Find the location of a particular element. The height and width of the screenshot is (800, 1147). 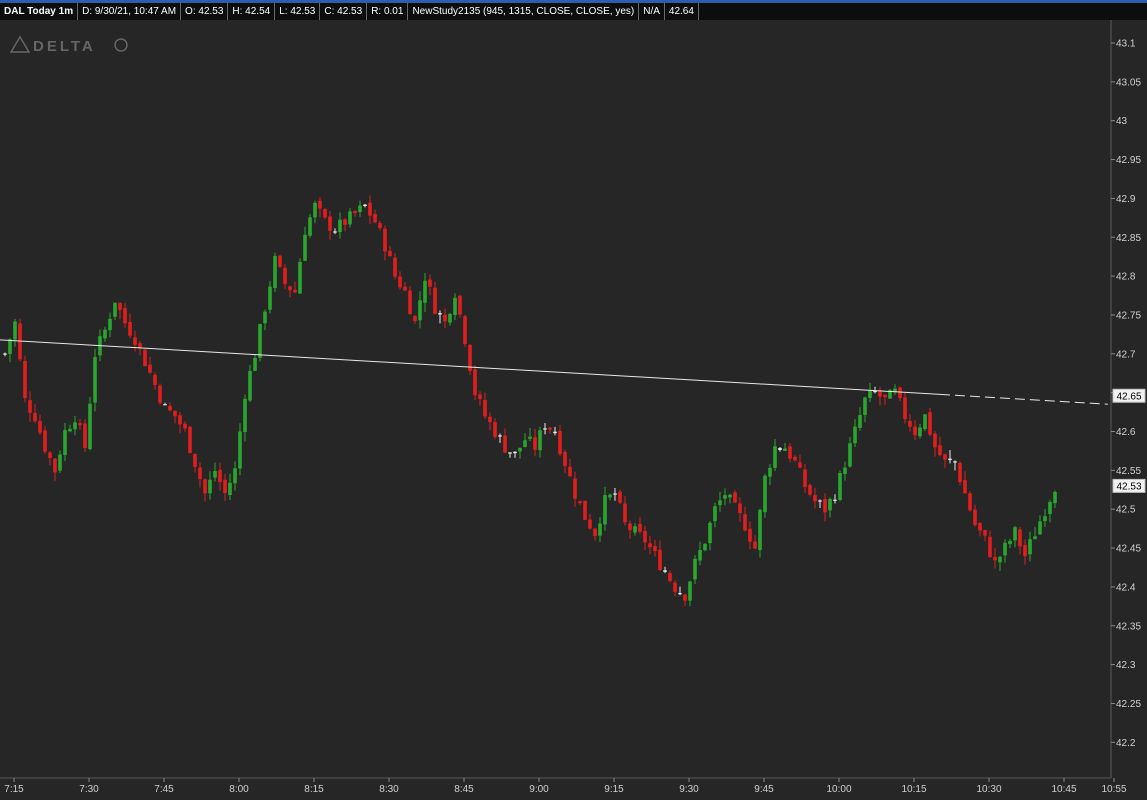

price-label-box: 42.65 is located at coordinates (1129, 395).